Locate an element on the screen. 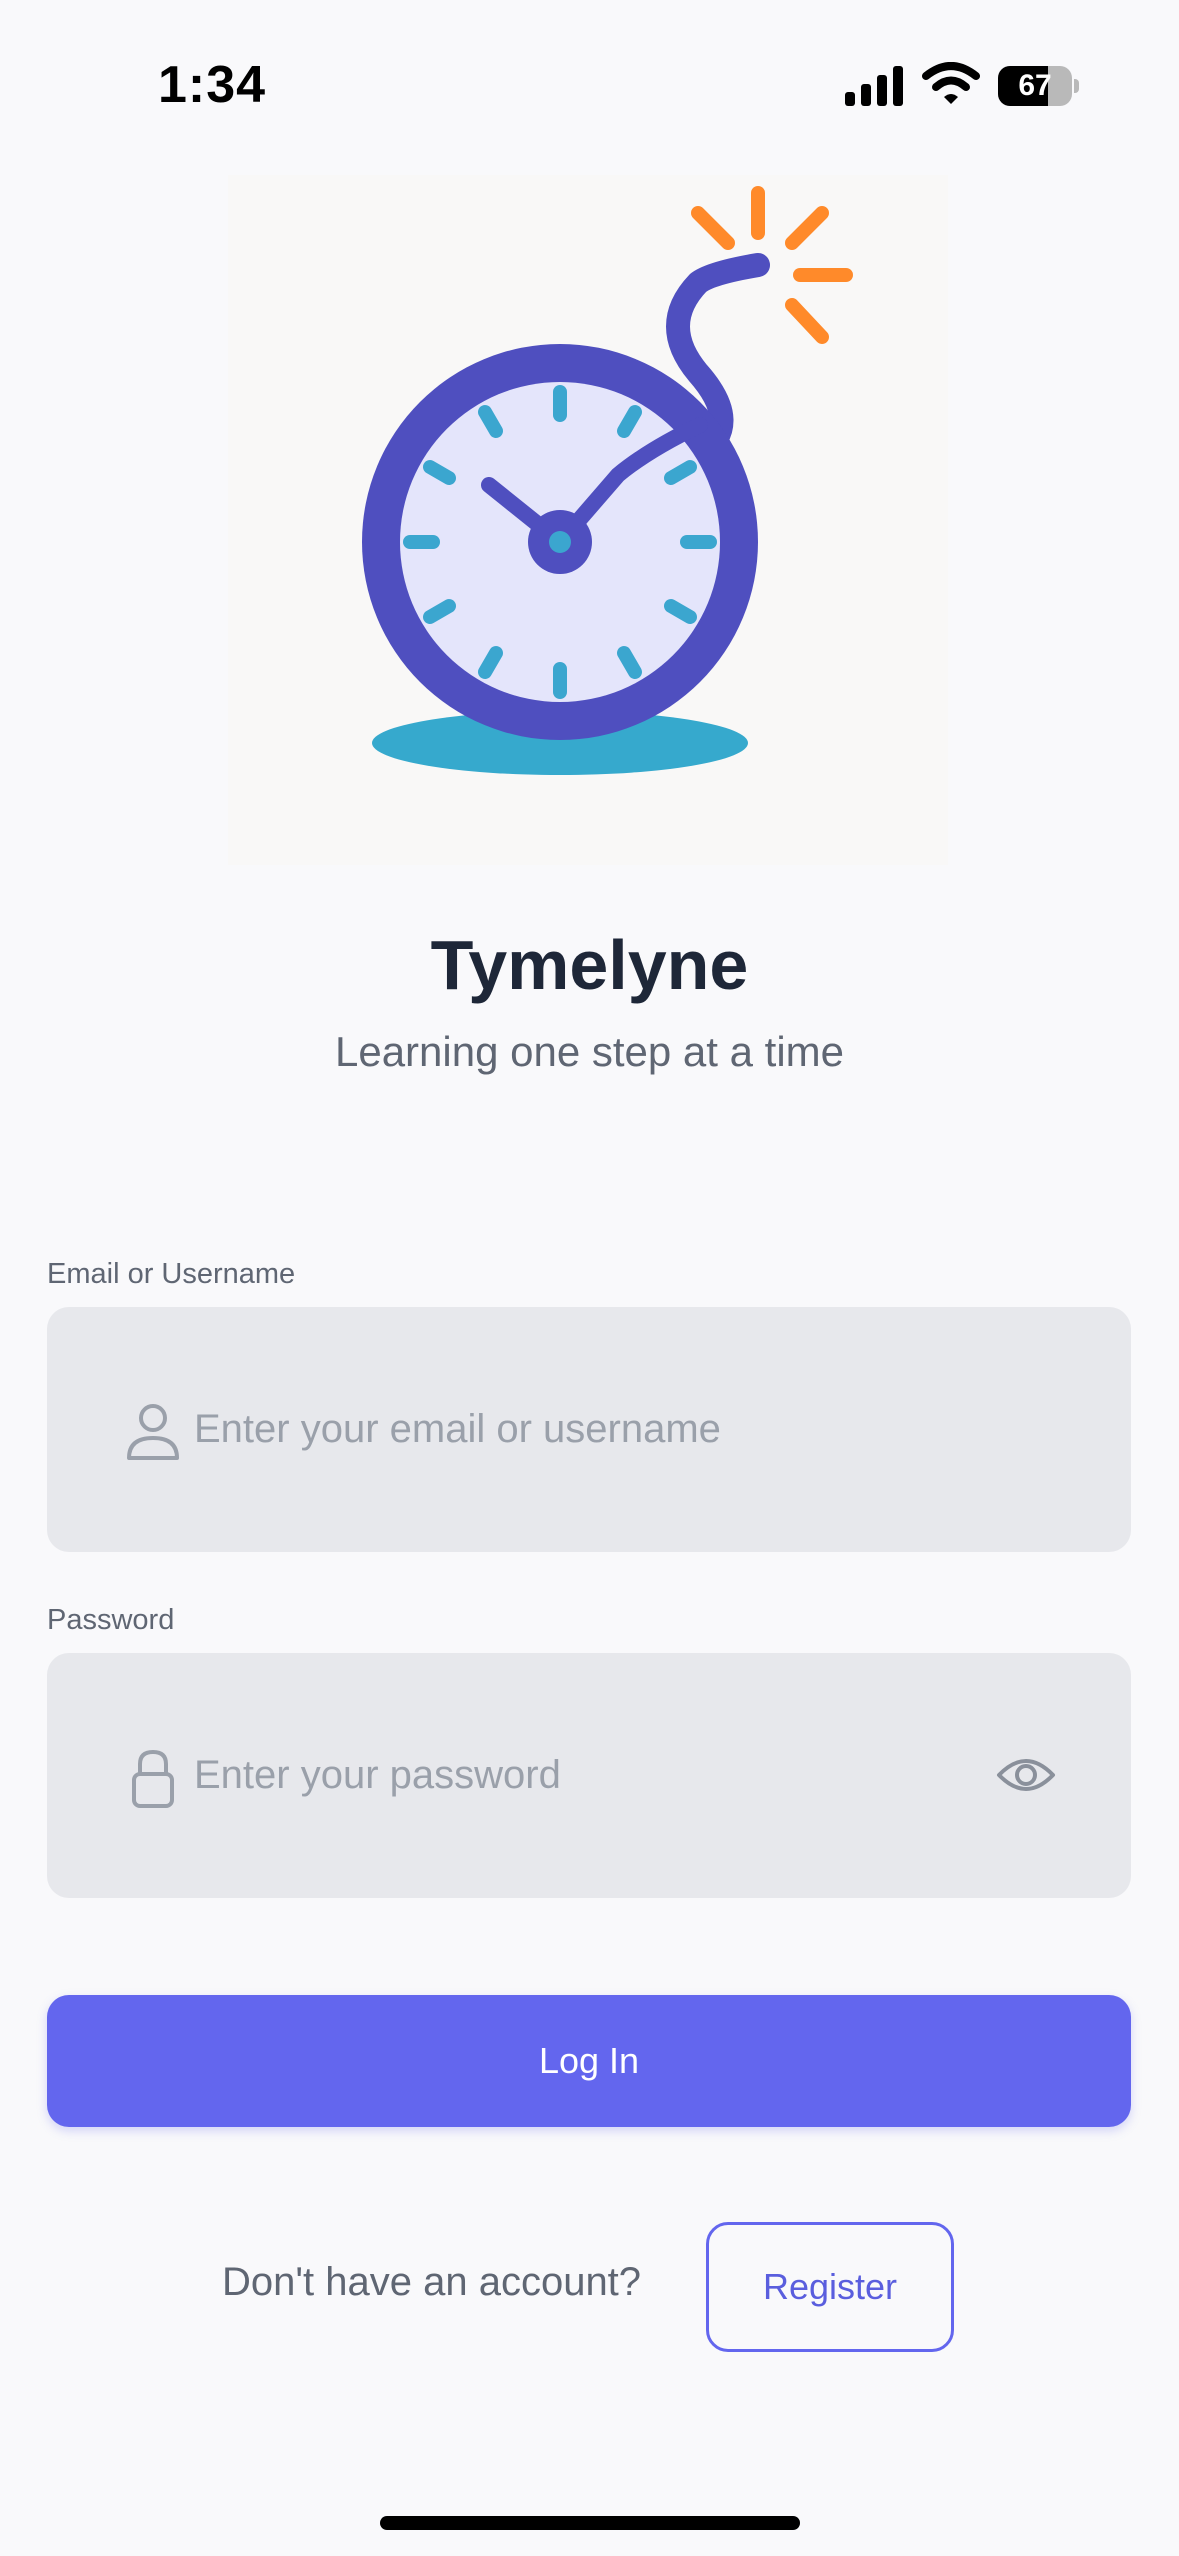 The image size is (1179, 2556). register-button: Register is located at coordinates (830, 2287).